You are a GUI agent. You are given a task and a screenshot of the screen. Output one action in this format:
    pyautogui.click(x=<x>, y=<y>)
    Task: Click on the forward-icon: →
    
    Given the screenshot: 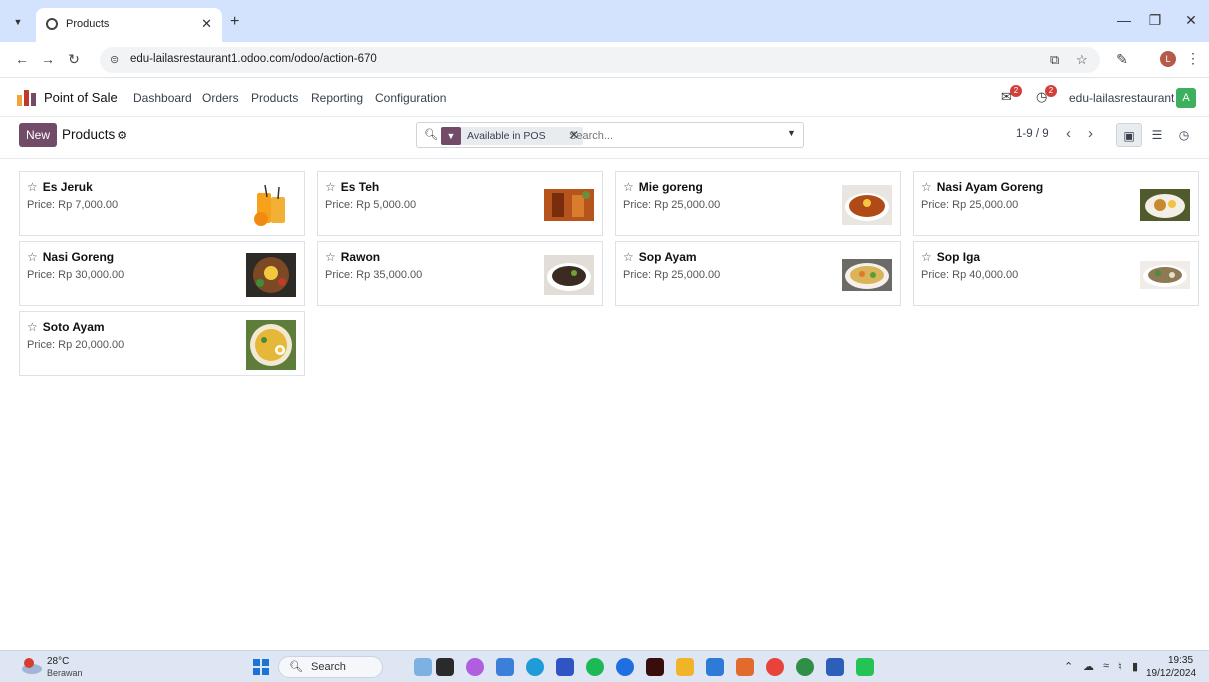 What is the action you would take?
    pyautogui.click(x=48, y=59)
    